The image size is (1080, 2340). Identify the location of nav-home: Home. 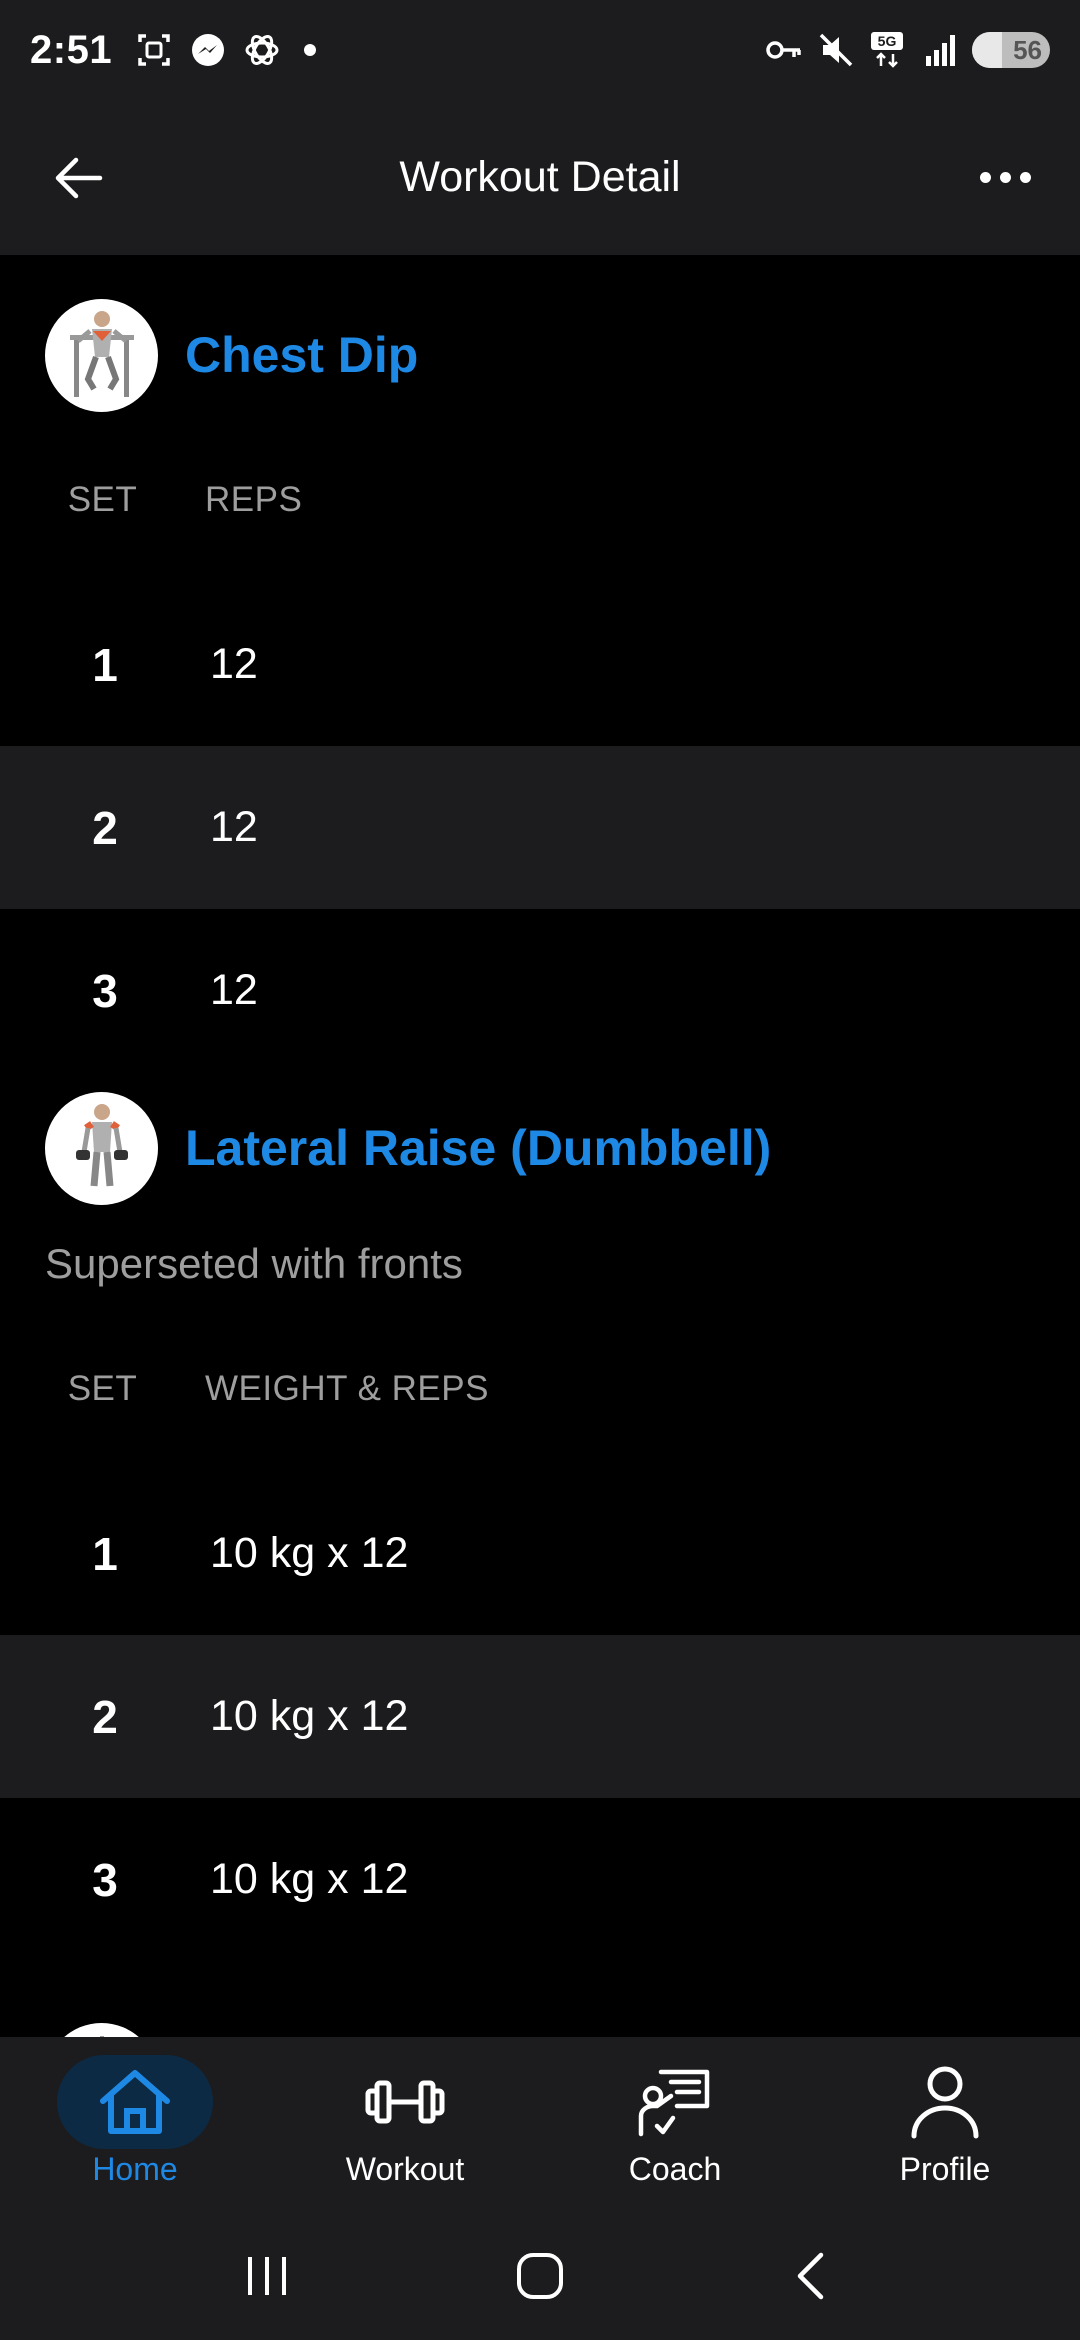
(135, 2124).